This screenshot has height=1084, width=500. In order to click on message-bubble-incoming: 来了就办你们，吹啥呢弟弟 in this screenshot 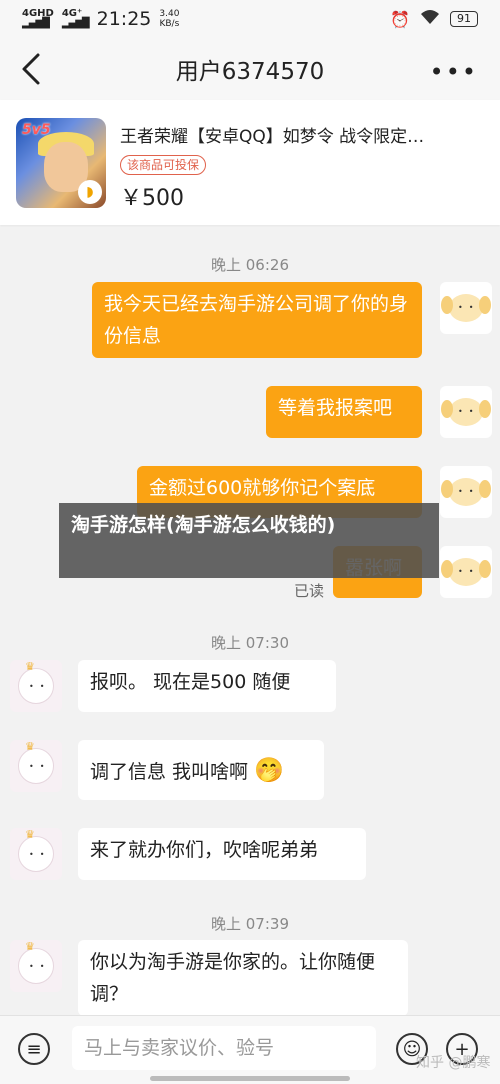, I will do `click(222, 854)`.